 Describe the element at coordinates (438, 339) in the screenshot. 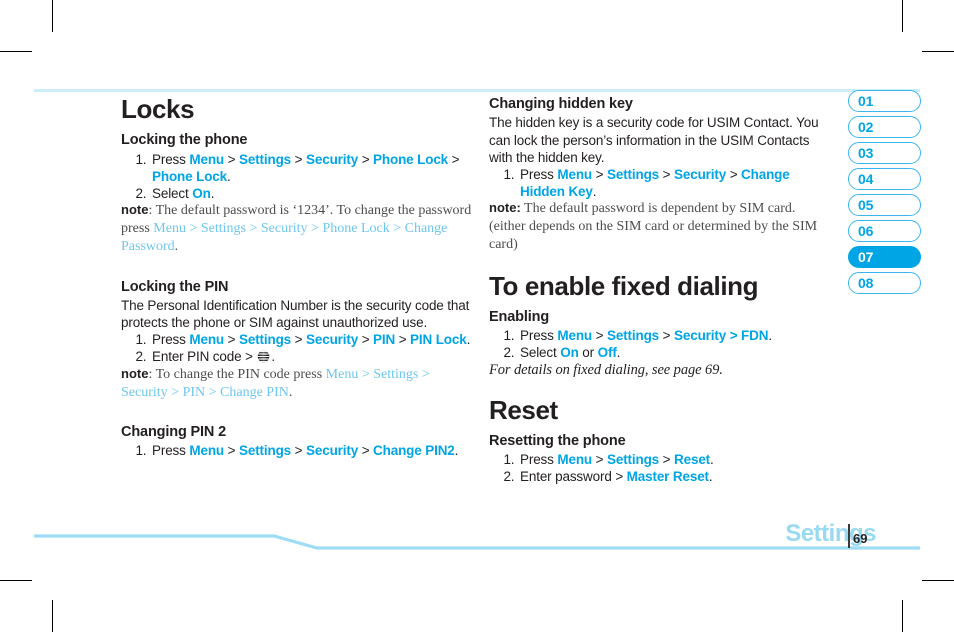

I see `menu-path-link: PIN Lock` at that location.